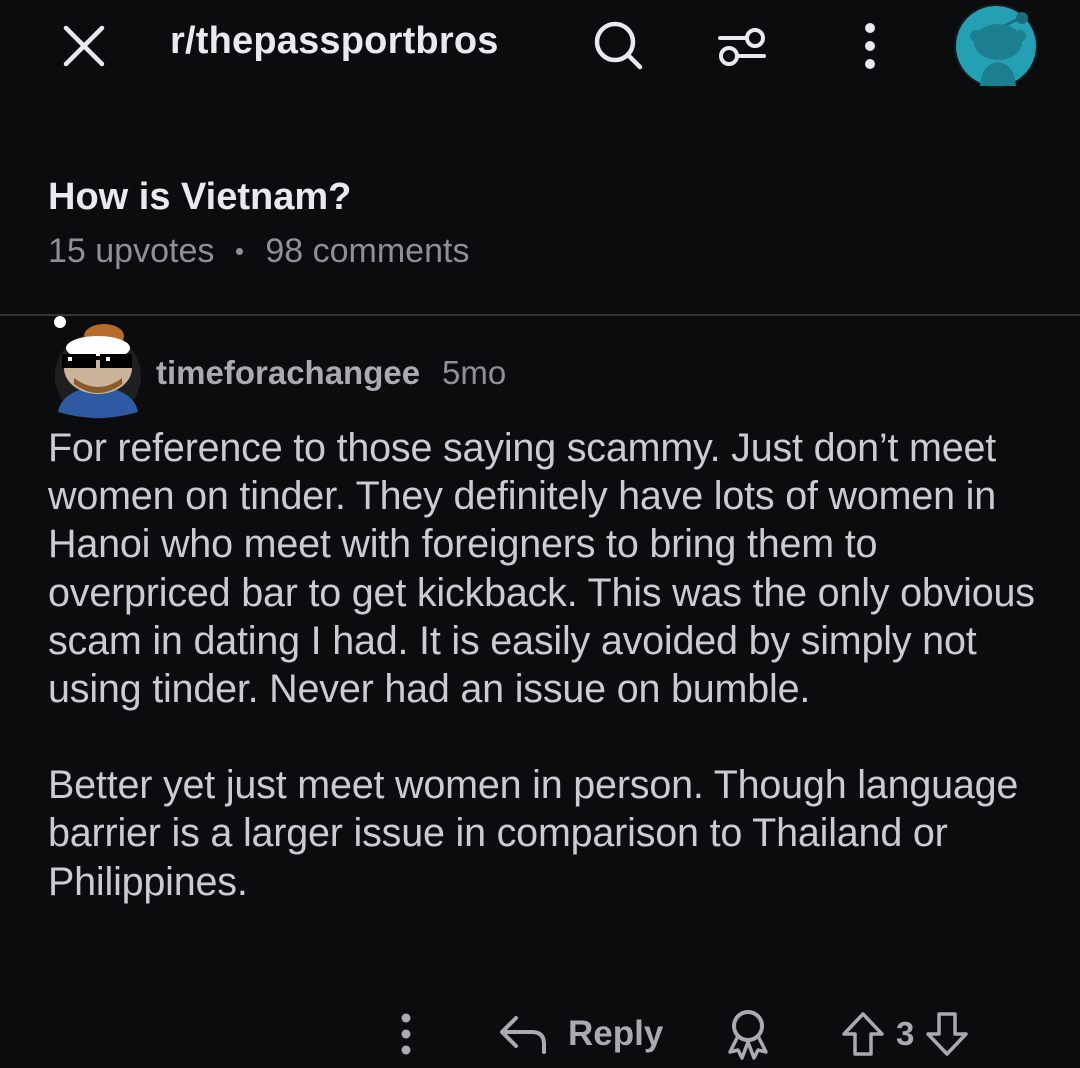 This screenshot has width=1080, height=1068. I want to click on upvote-arrow-icon, so click(863, 1034).